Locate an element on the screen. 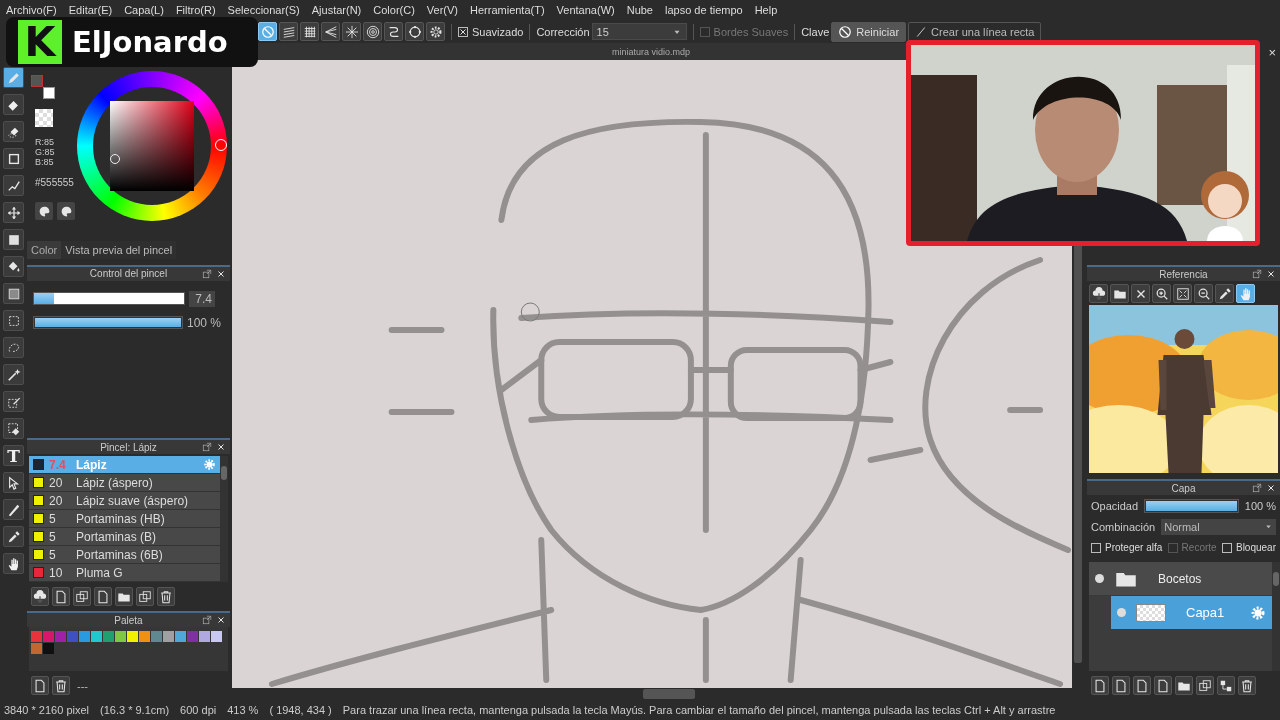 This screenshot has height=720, width=1280. palette-button is located at coordinates (44, 211).